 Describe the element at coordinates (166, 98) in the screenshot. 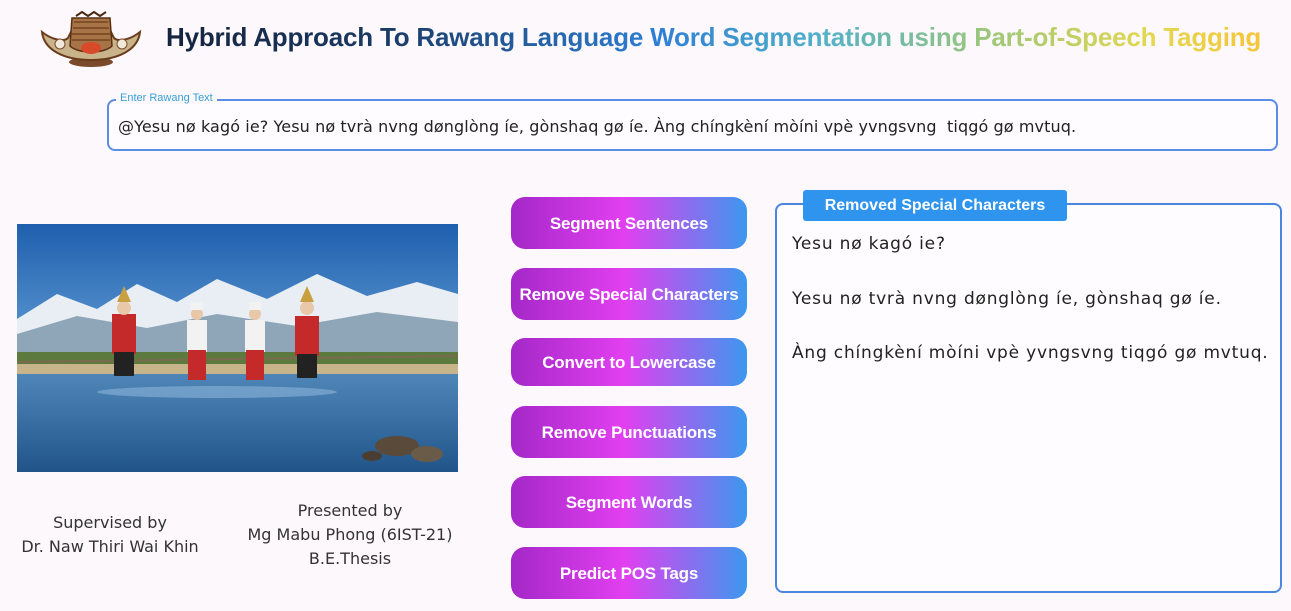

I see `input-label: Enter Rawang Text` at that location.